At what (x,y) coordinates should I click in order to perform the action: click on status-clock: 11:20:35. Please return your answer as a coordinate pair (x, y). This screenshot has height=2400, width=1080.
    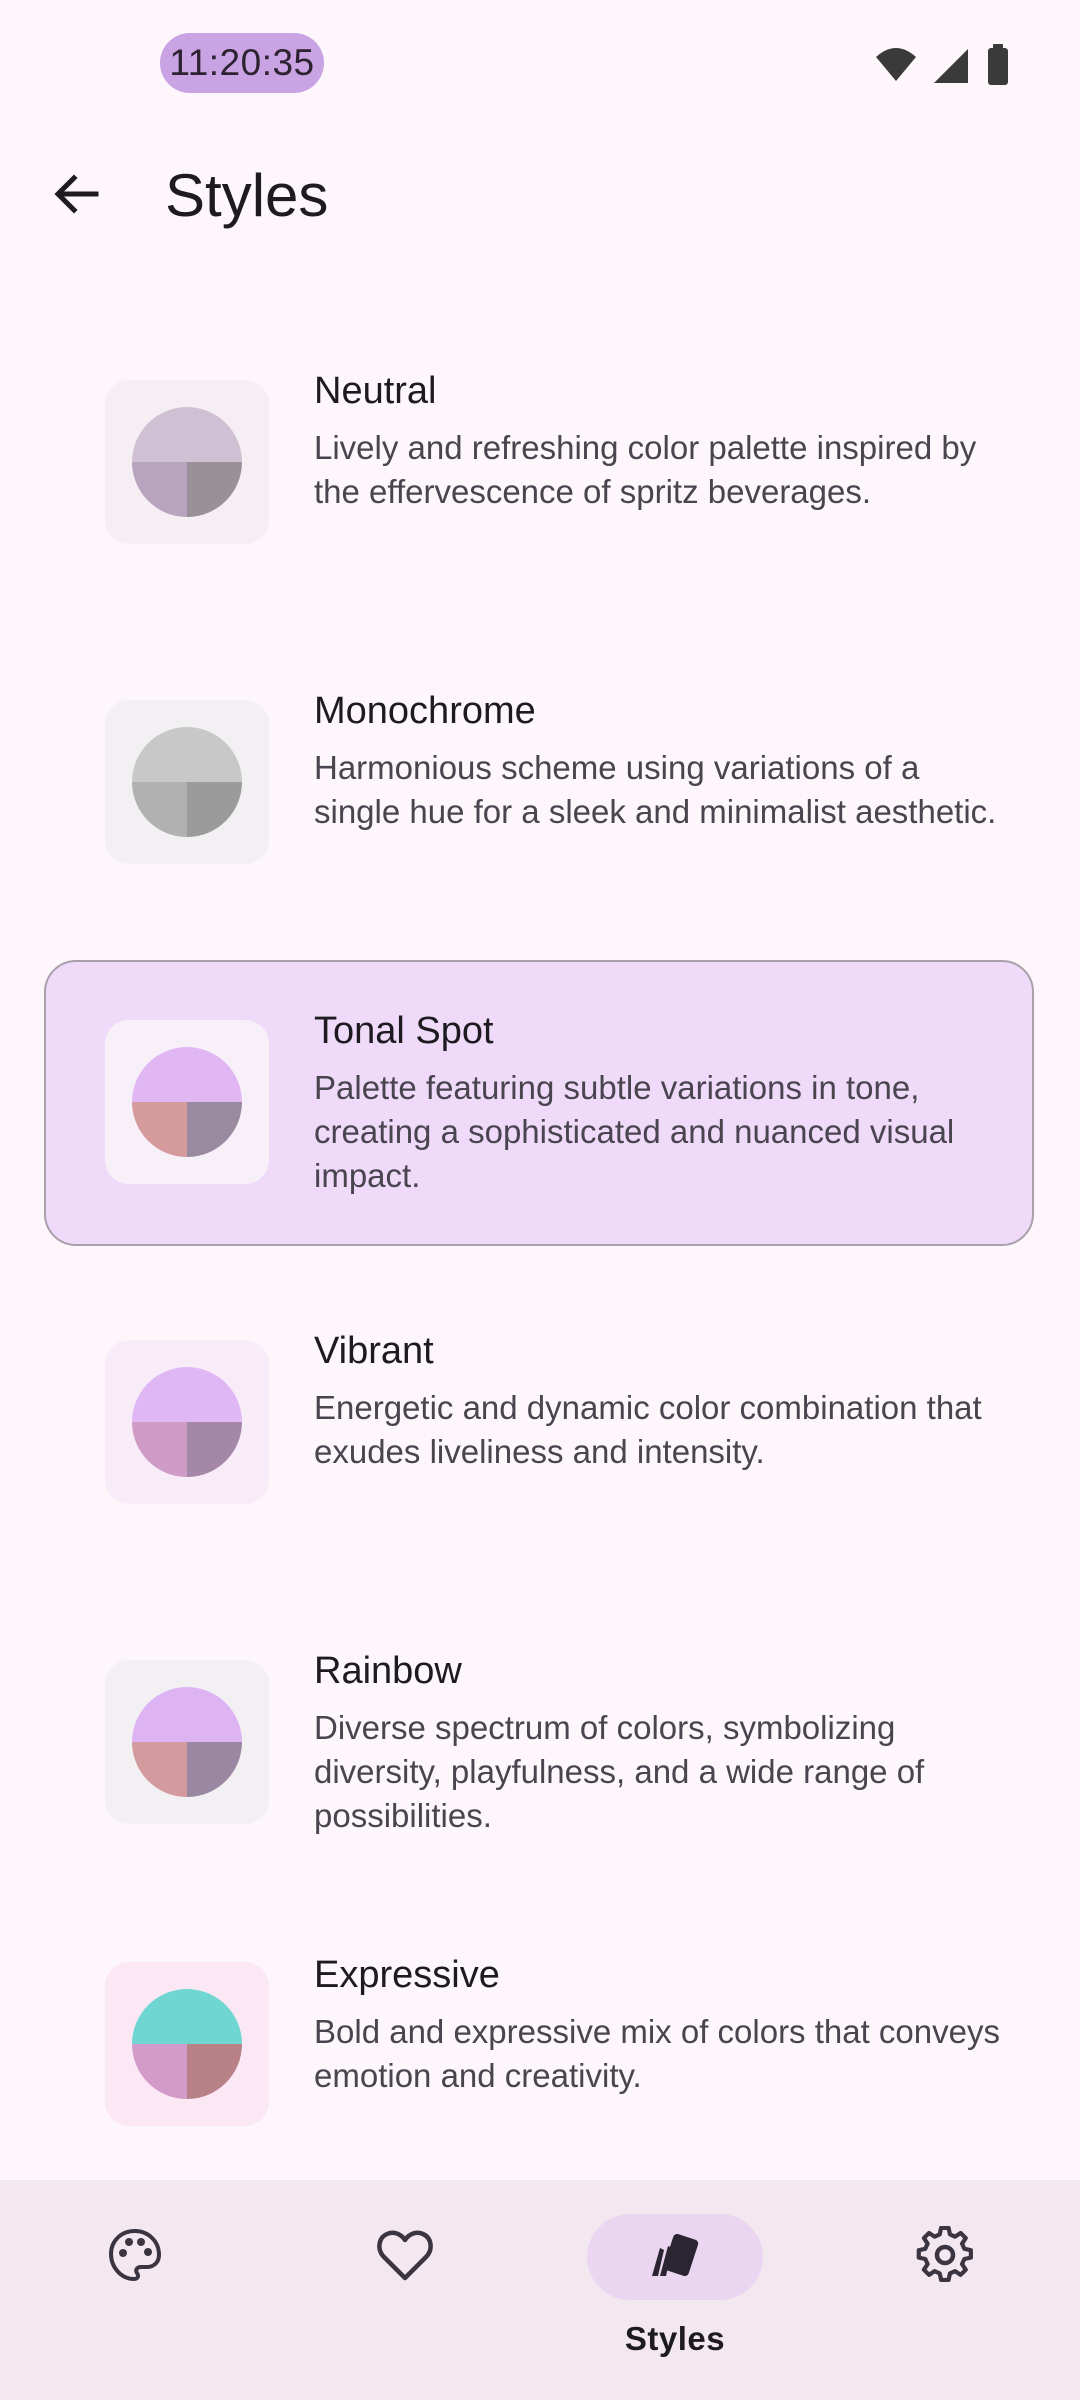
    Looking at the image, I should click on (242, 63).